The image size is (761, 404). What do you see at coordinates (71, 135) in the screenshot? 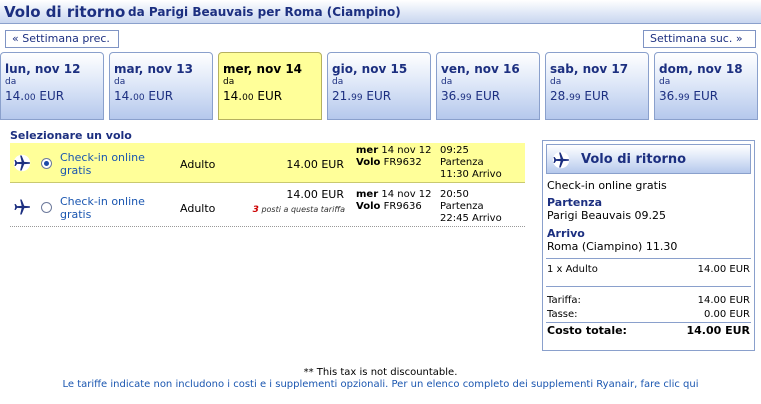
I see `select-flight-title: Selezionare un volo` at bounding box center [71, 135].